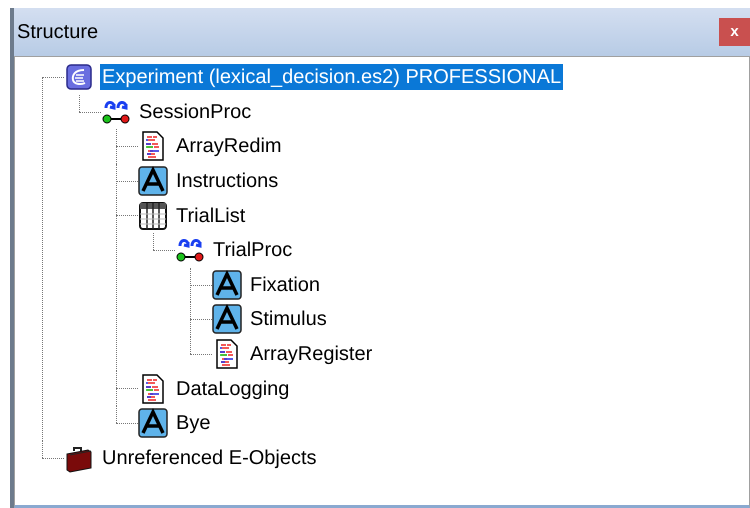 The image size is (750, 508). Describe the element at coordinates (233, 389) in the screenshot. I see `tree-item: DataLogging` at that location.